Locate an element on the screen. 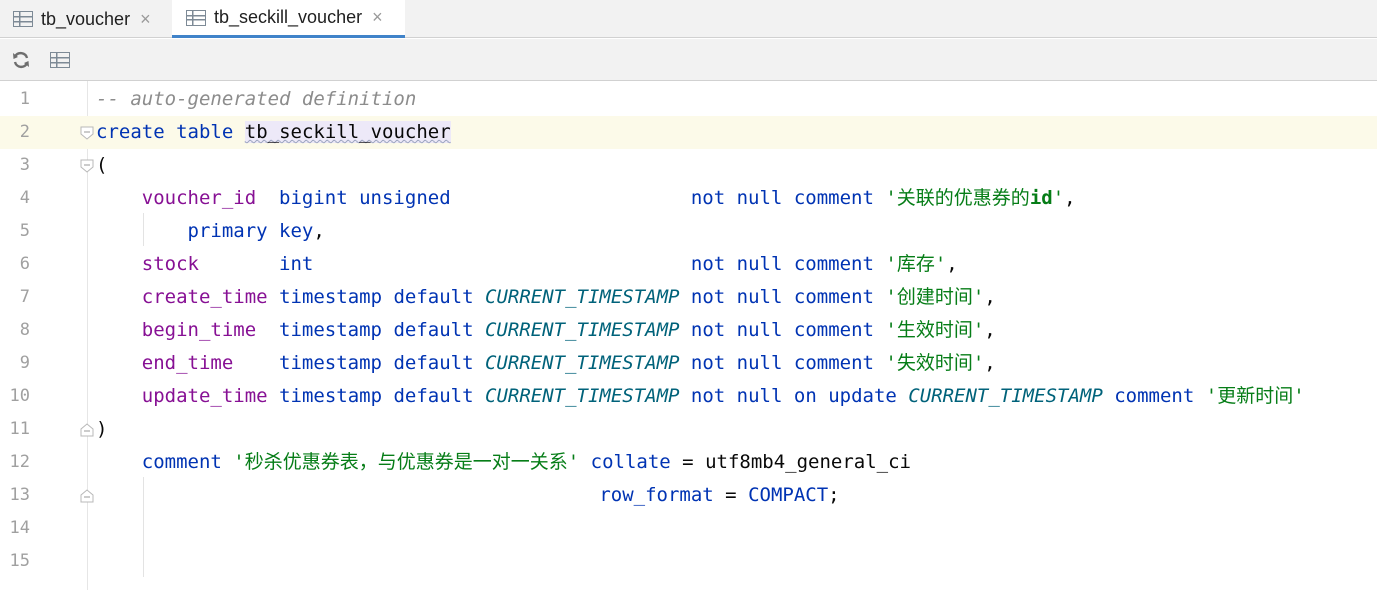 Image resolution: width=1377 pixels, height=590 pixels. string-literal: '更新时间' is located at coordinates (1255, 396).